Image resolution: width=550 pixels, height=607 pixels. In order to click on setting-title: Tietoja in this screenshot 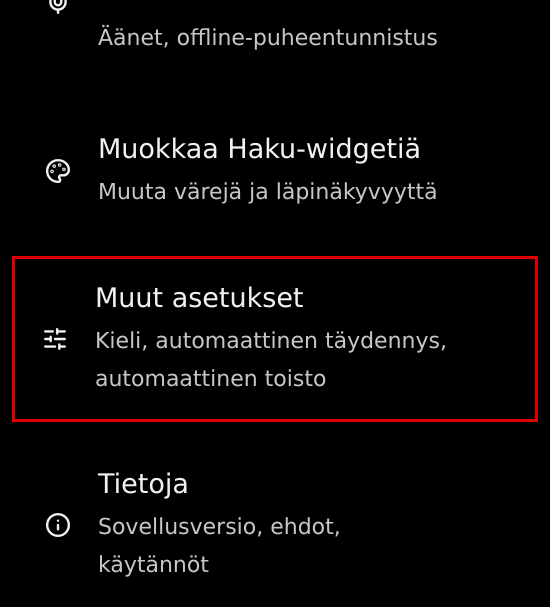, I will do `click(277, 485)`.